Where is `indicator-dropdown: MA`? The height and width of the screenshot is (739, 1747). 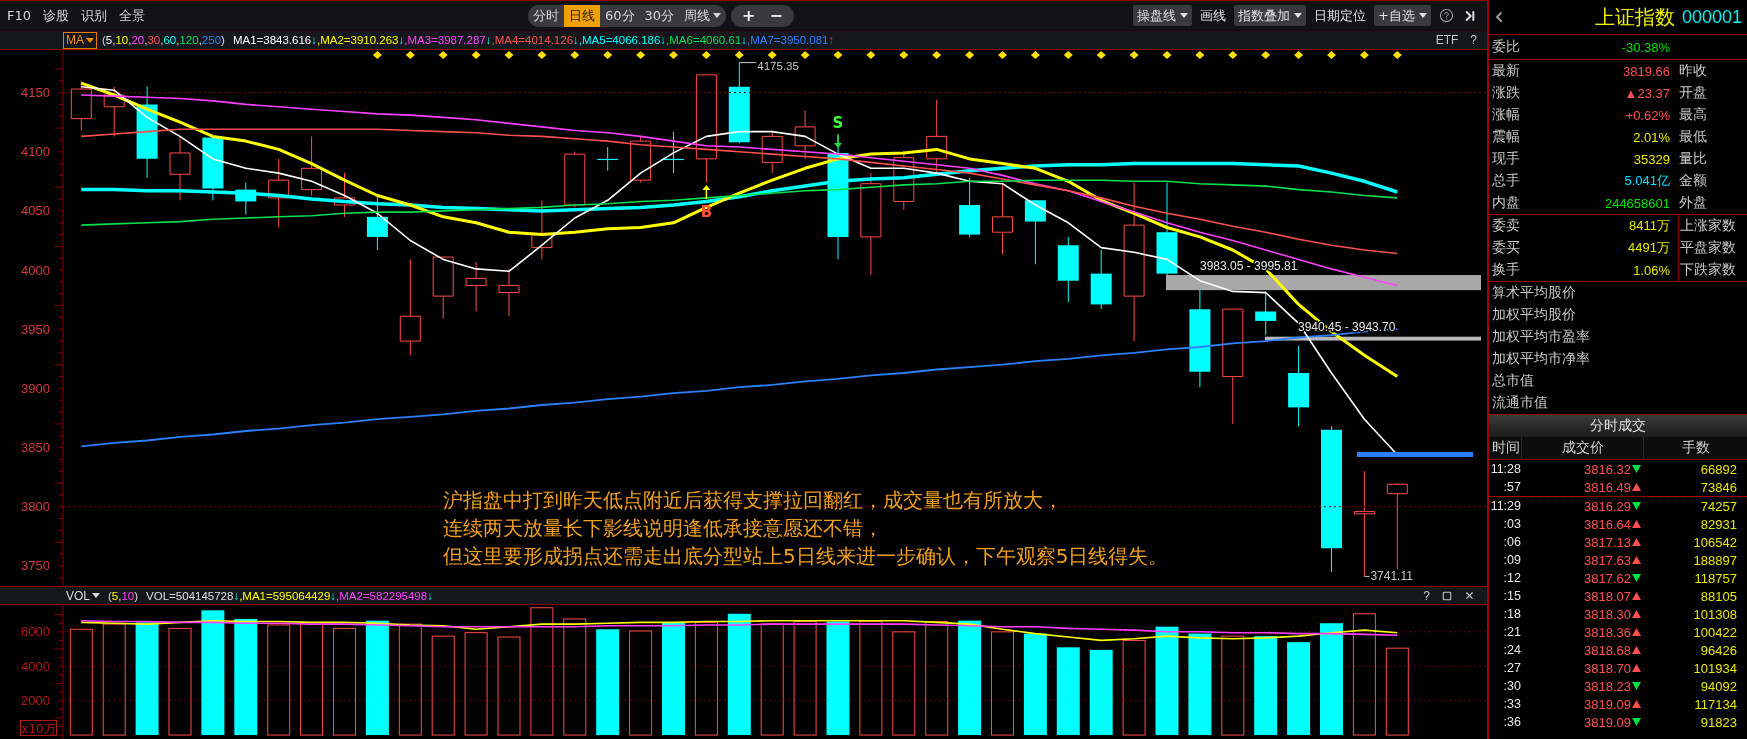
indicator-dropdown: MA is located at coordinates (80, 40).